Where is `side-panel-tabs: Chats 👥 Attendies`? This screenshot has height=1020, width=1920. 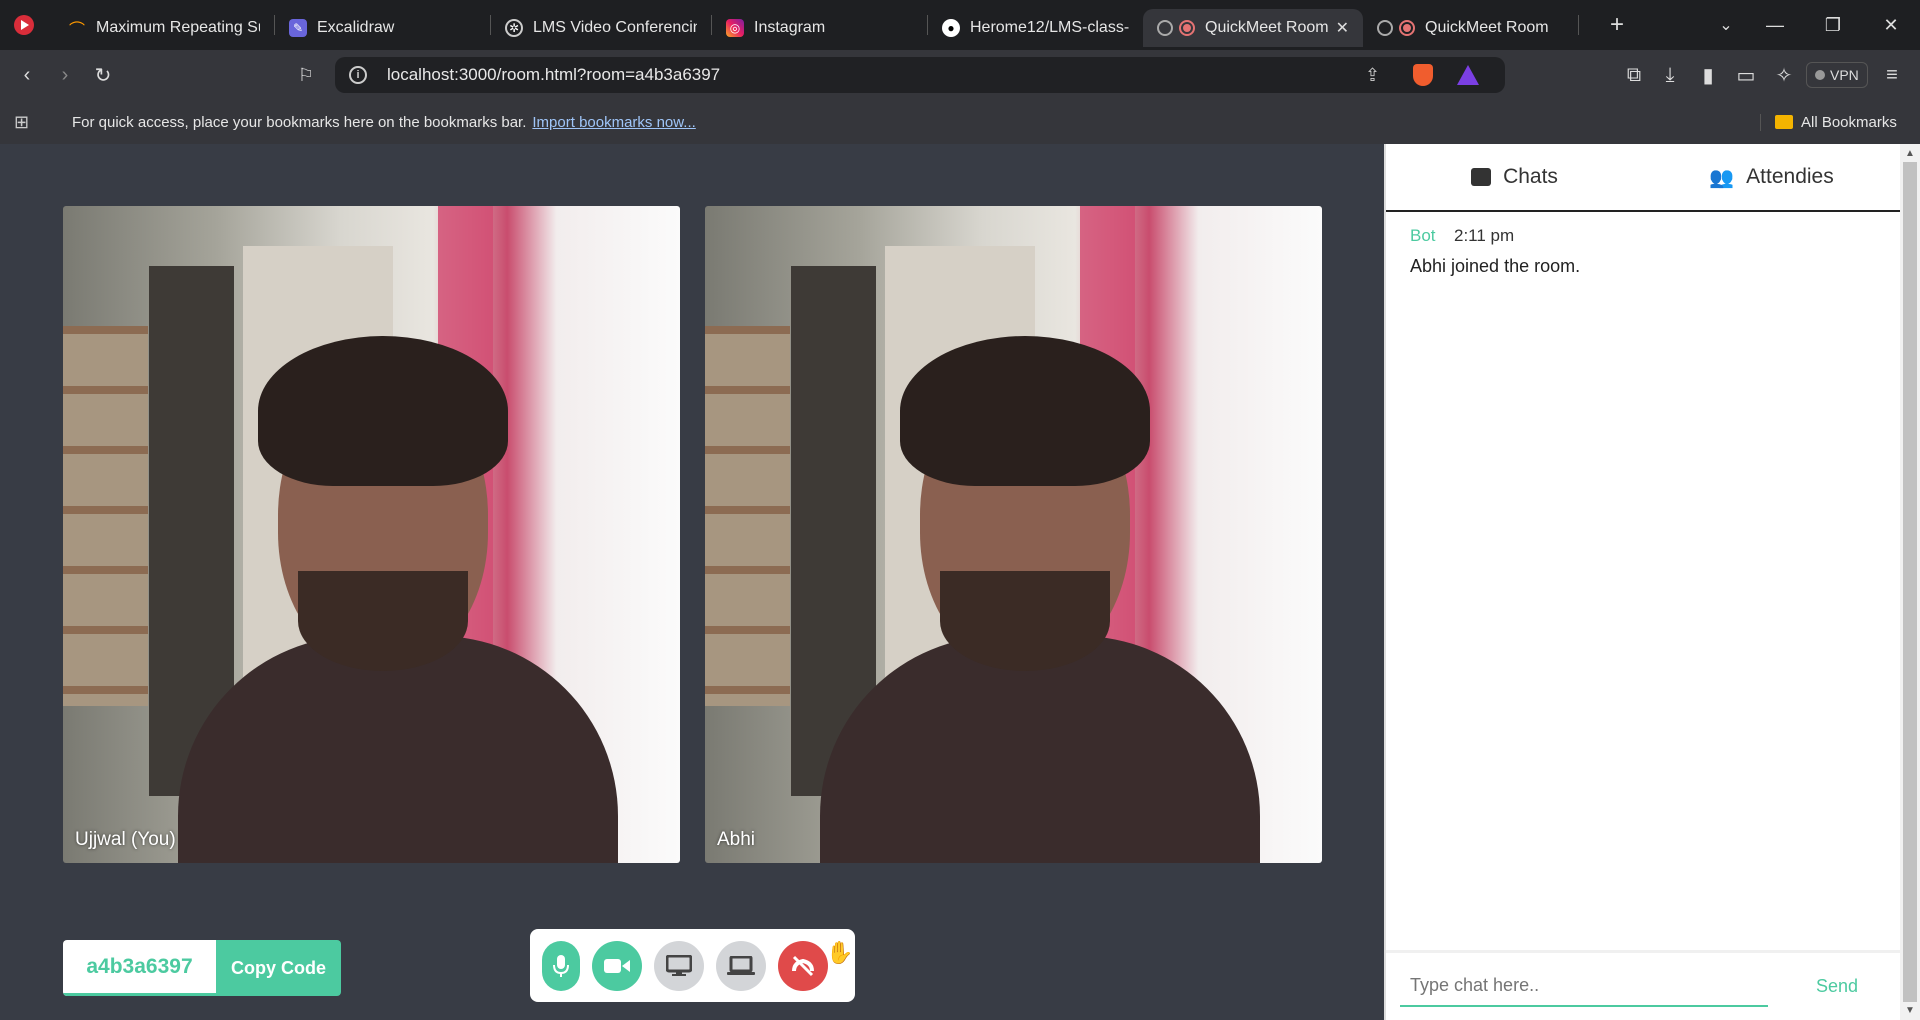
side-panel-tabs: Chats 👥 Attendies is located at coordinates (1643, 178).